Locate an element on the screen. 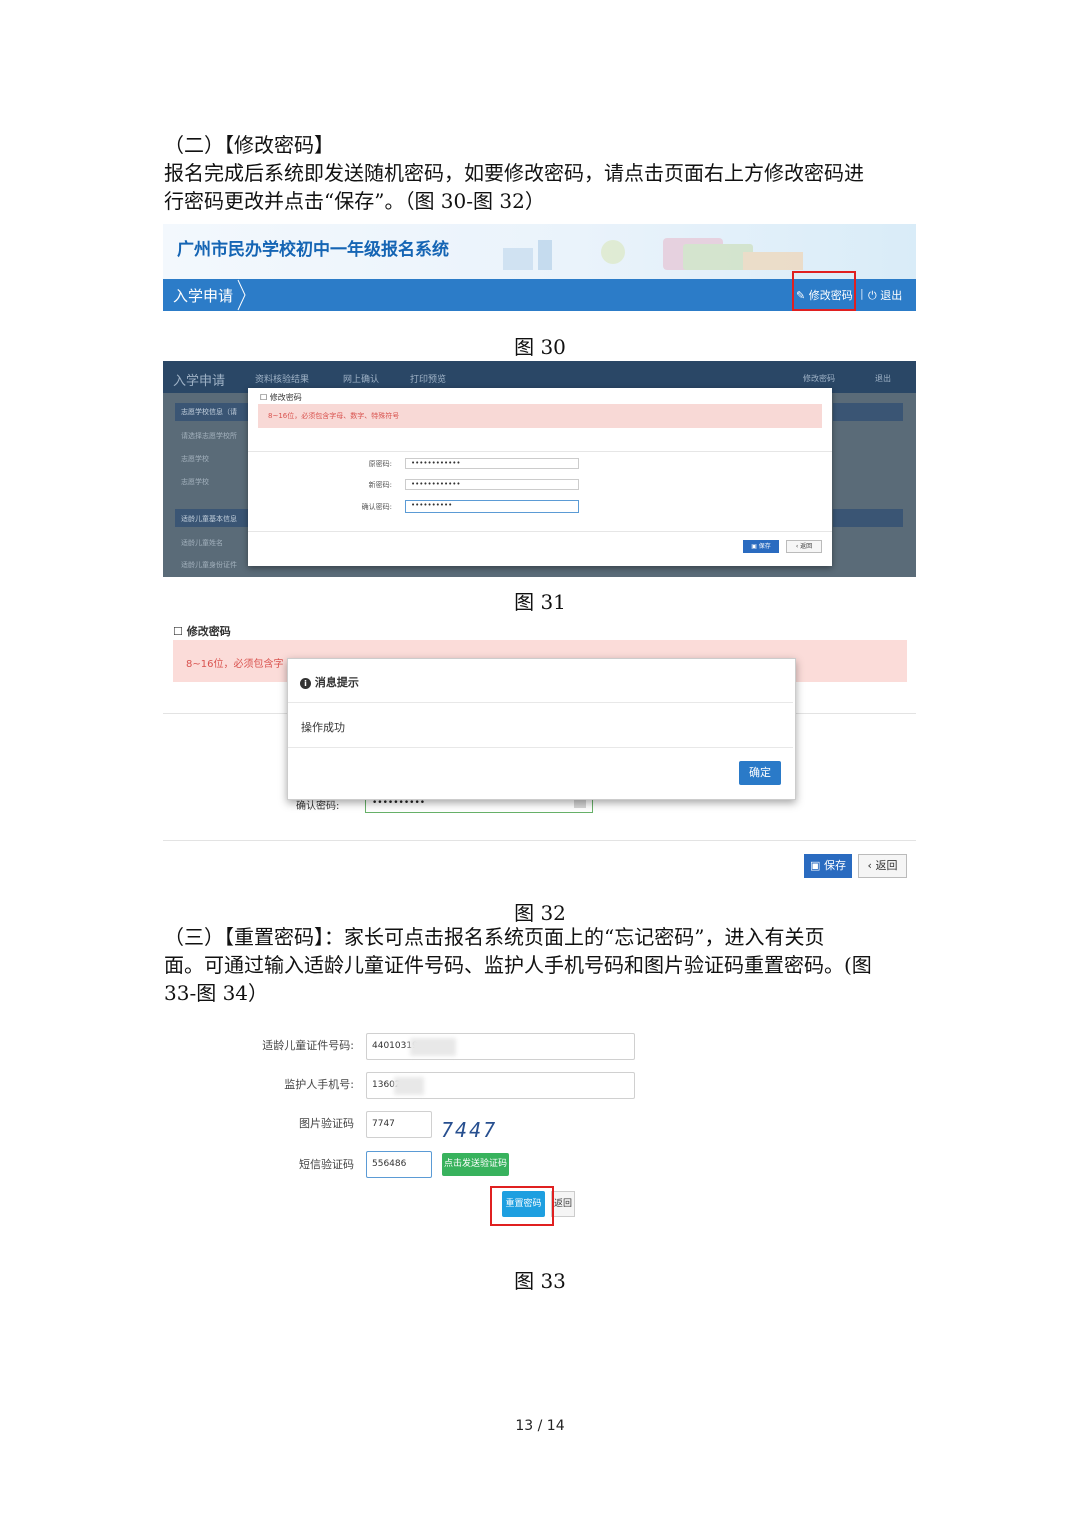  section-text-line2: 行密码更改并点击“保存”。（图 30-图 32） is located at coordinates (354, 201).